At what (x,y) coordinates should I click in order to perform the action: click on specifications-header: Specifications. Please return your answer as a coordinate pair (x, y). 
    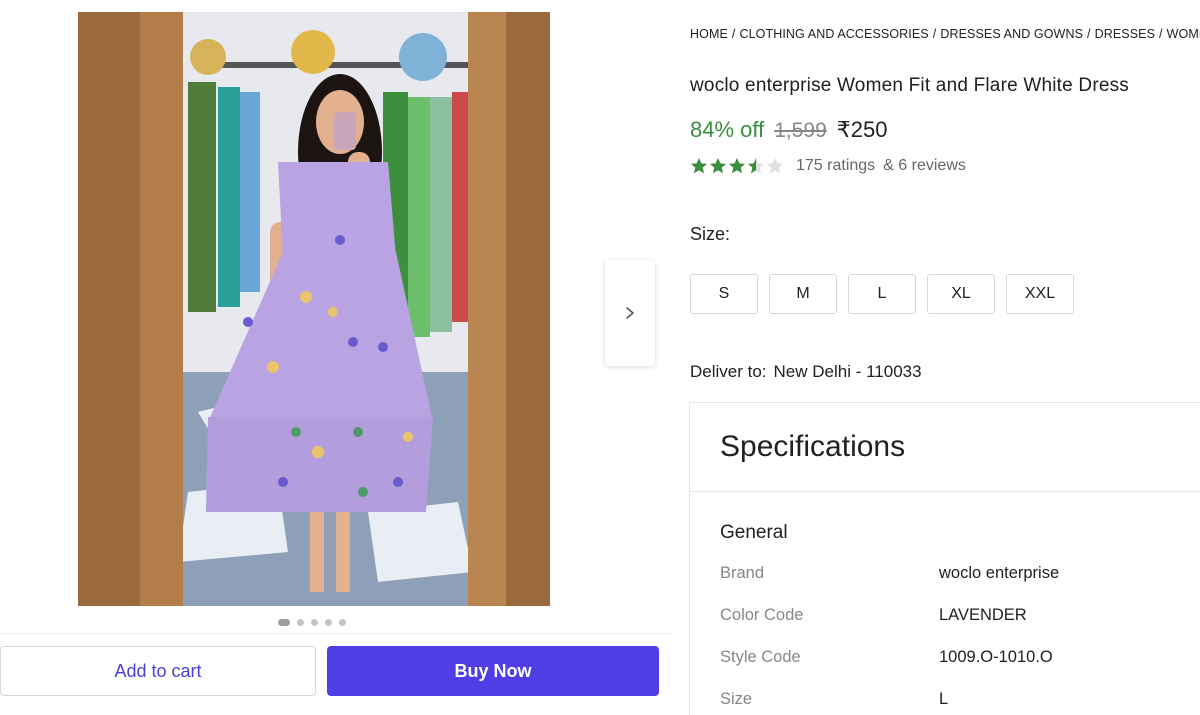
    Looking at the image, I should click on (945, 447).